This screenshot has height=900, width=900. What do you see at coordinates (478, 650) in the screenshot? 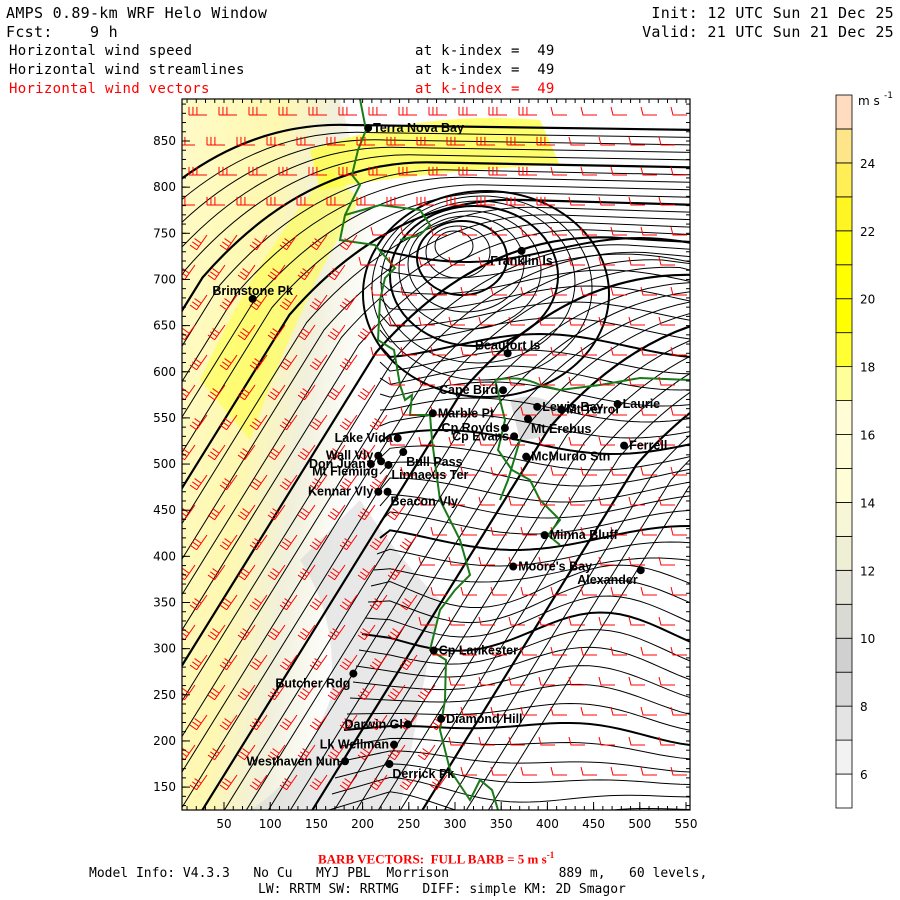
I see `station-label: Cp Lankester` at bounding box center [478, 650].